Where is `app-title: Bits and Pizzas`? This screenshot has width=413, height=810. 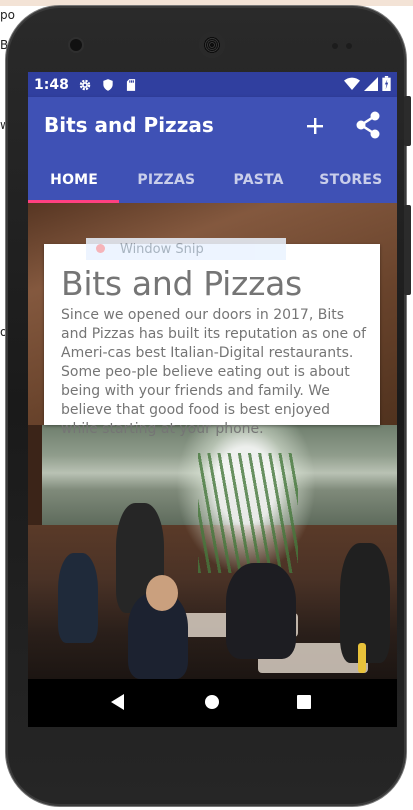
app-title: Bits and Pizzas is located at coordinates (129, 125).